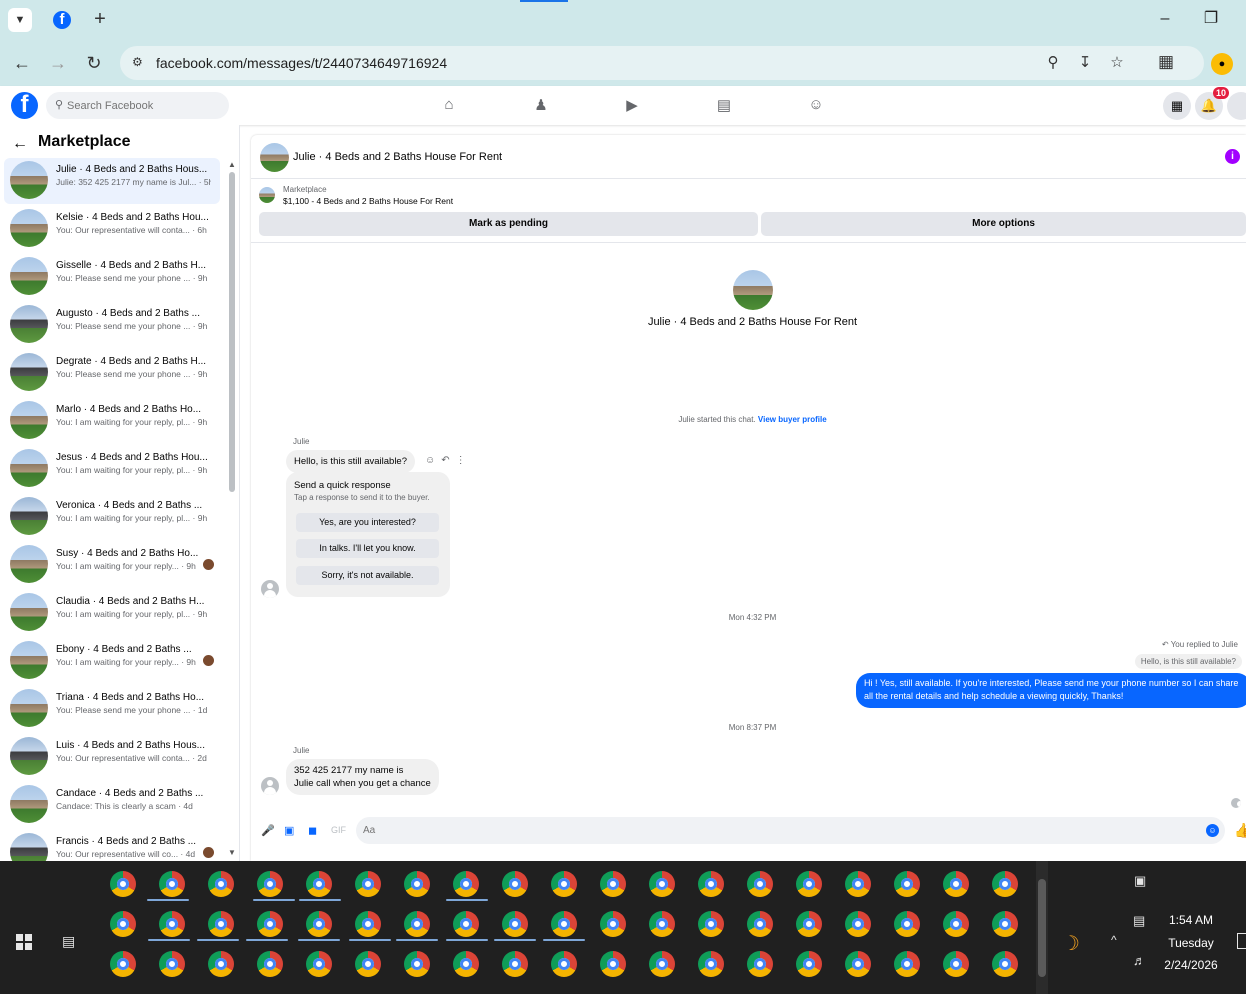 The image size is (1246, 994). I want to click on sidebar-scrollbar: ▲ ▼, so click(232, 510).